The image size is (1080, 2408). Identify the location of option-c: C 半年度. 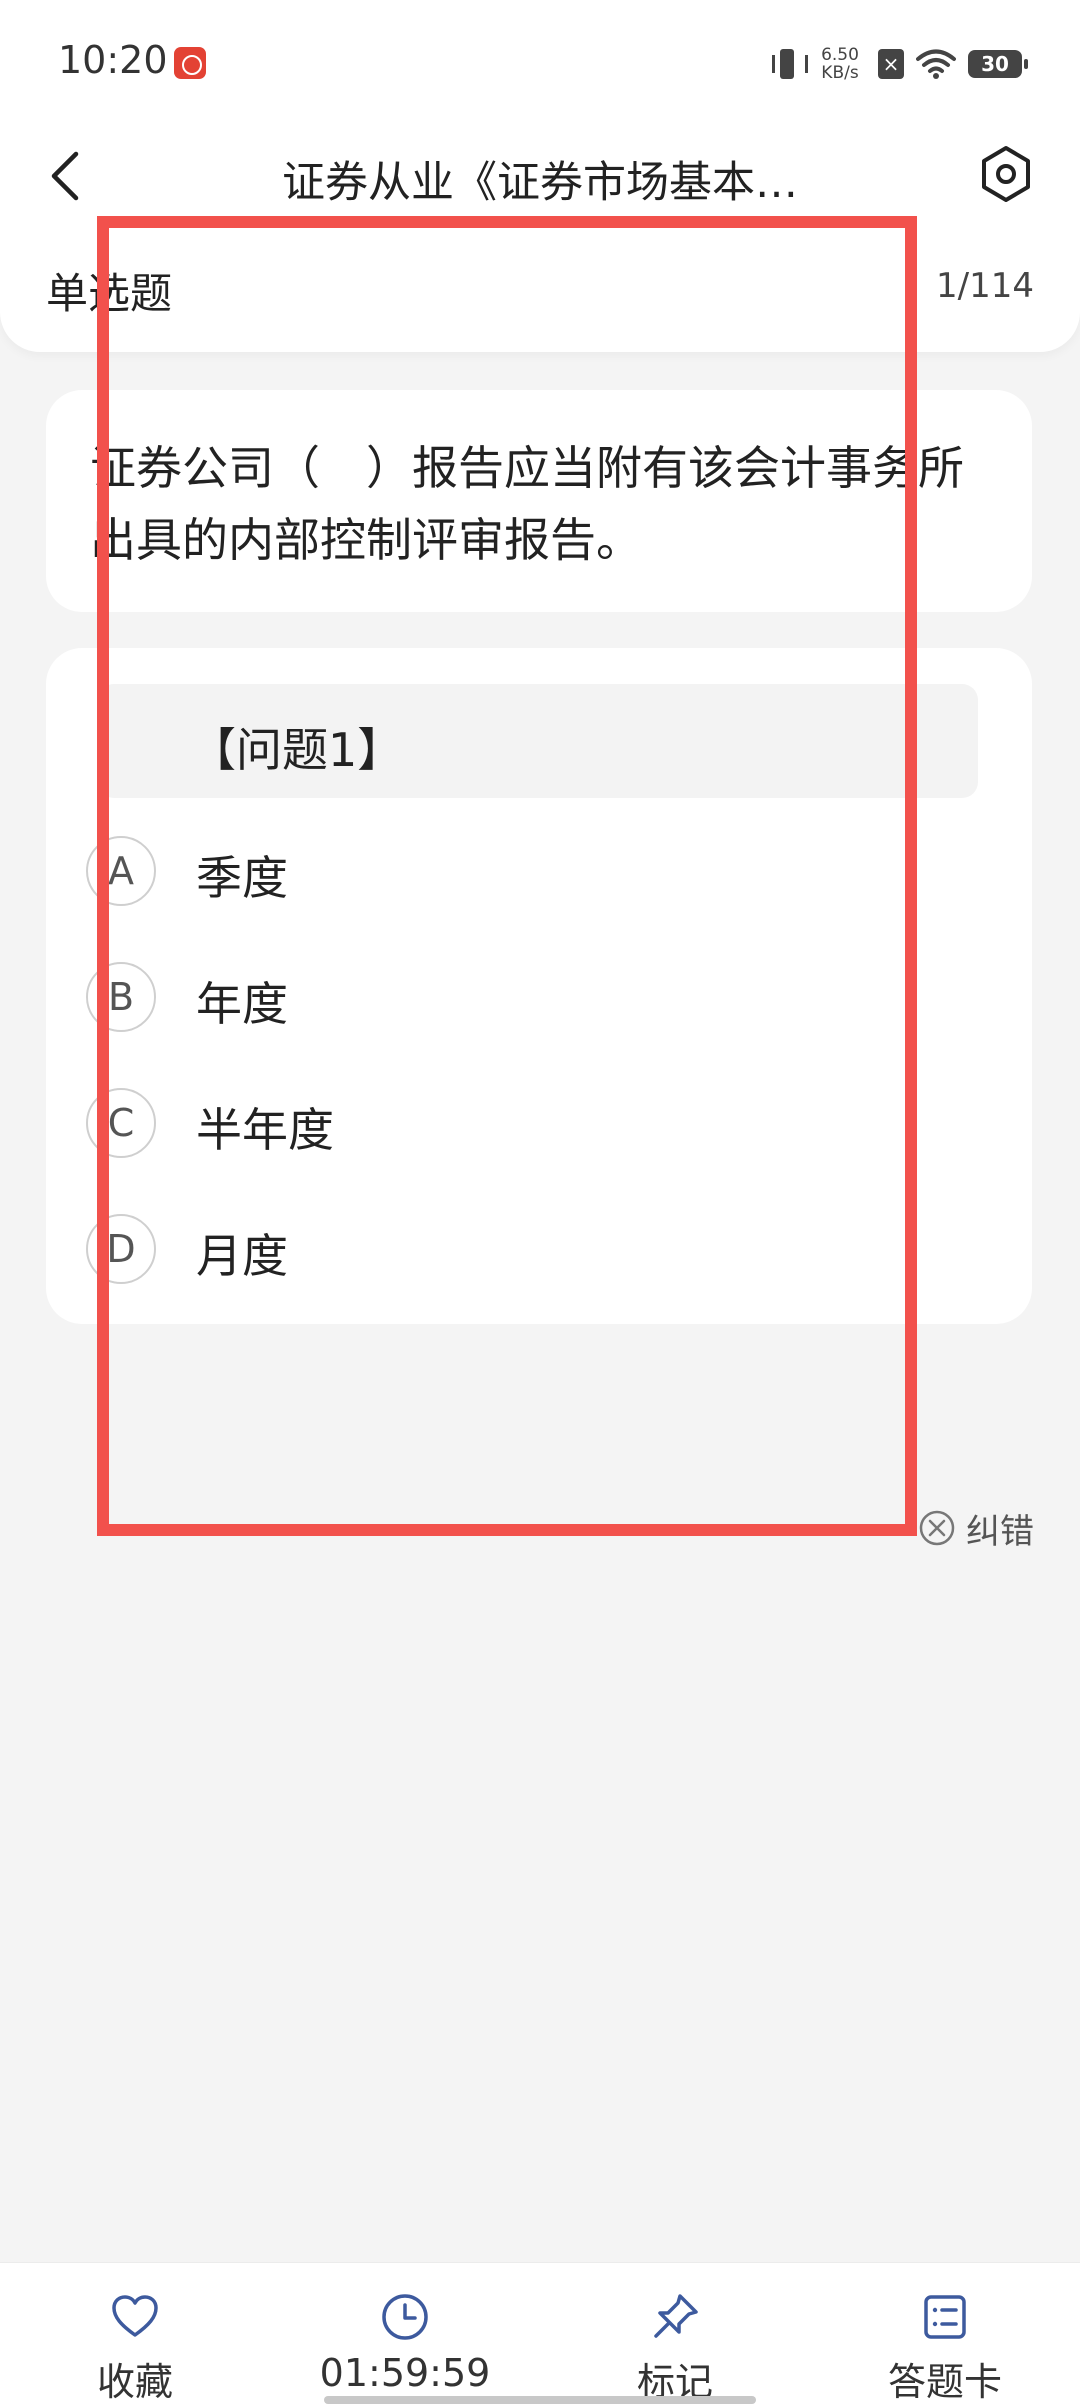
(526, 1122).